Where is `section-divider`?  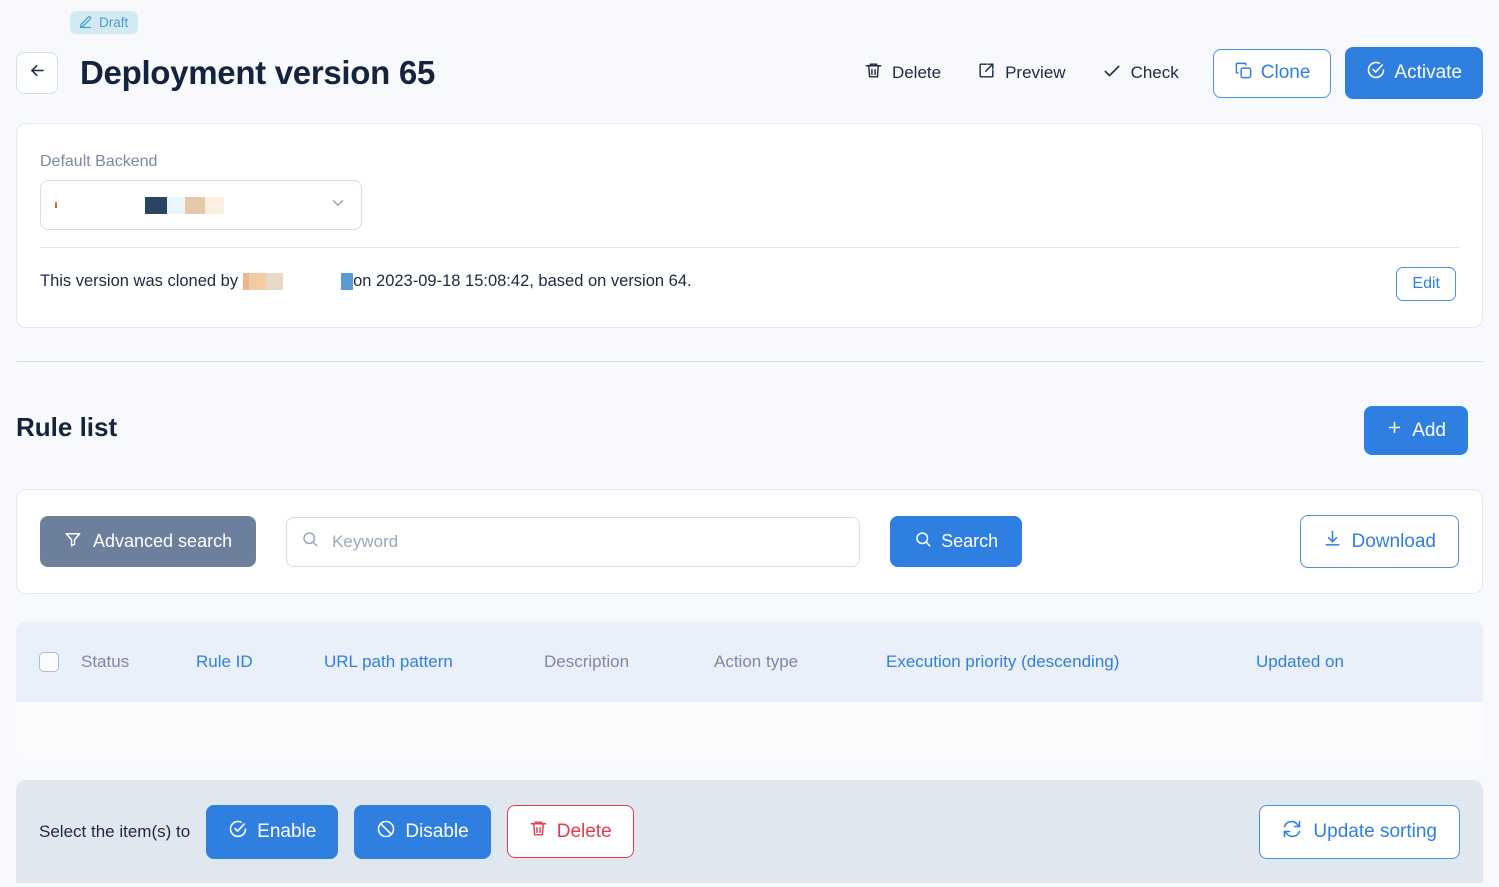 section-divider is located at coordinates (749, 361).